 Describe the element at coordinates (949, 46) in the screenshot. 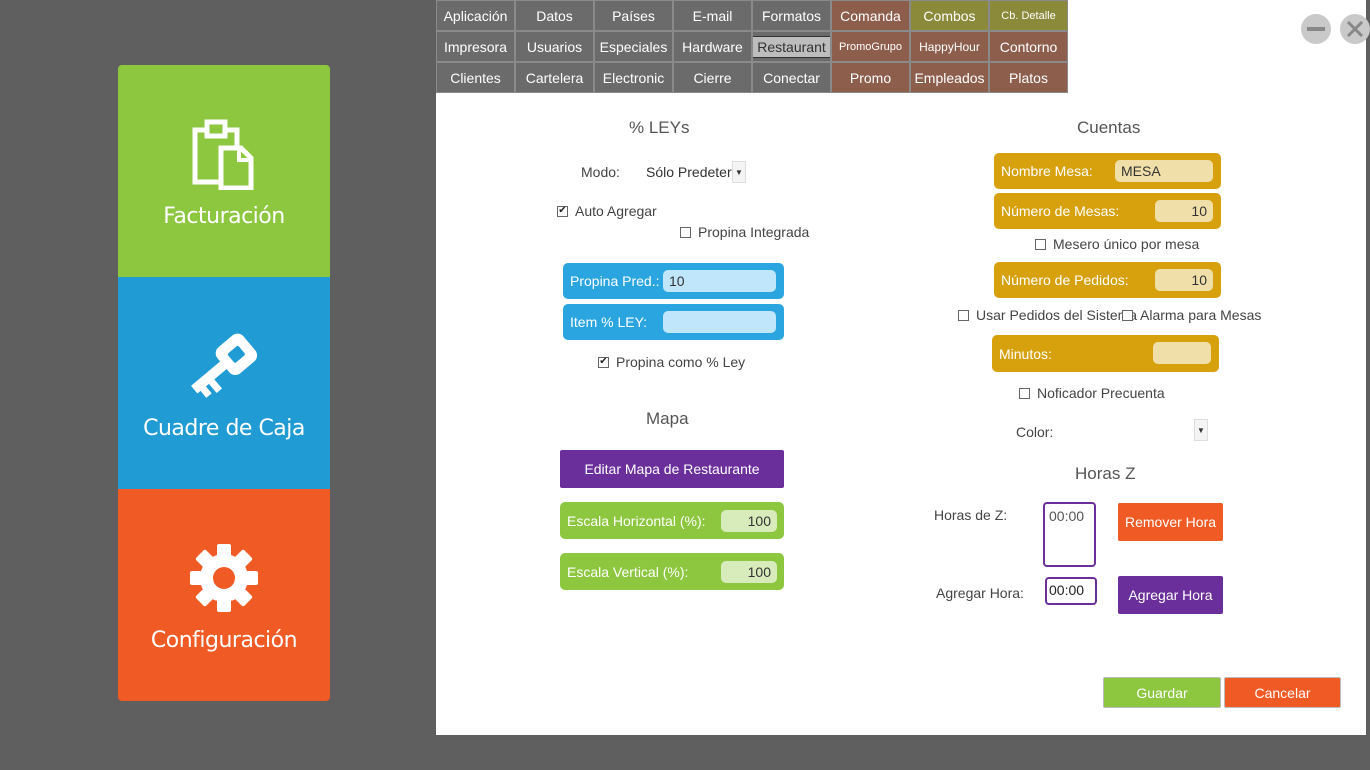

I see `tab-happyhour: HappyHour` at that location.